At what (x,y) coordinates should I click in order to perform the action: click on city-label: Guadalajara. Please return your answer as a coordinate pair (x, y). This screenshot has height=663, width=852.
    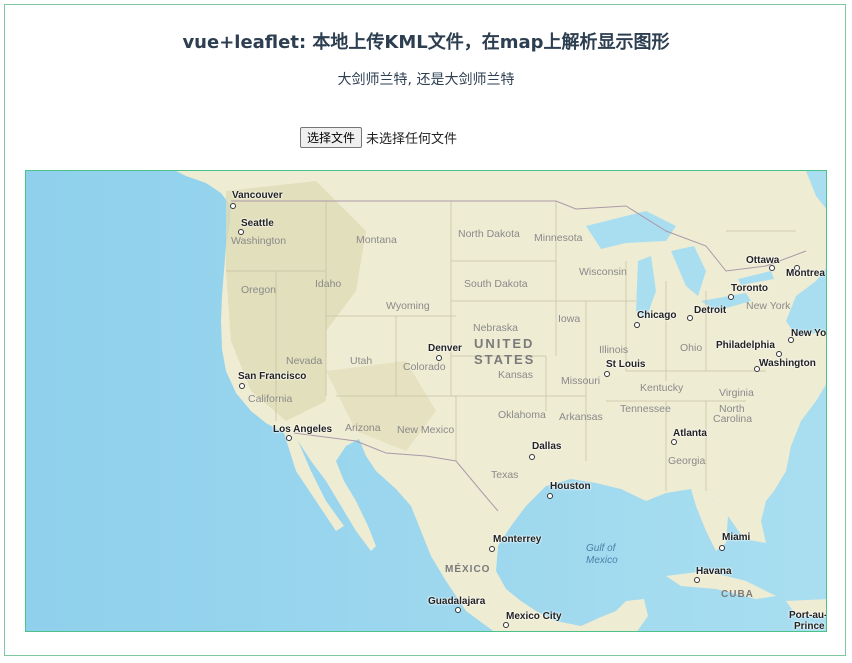
    Looking at the image, I should click on (457, 601).